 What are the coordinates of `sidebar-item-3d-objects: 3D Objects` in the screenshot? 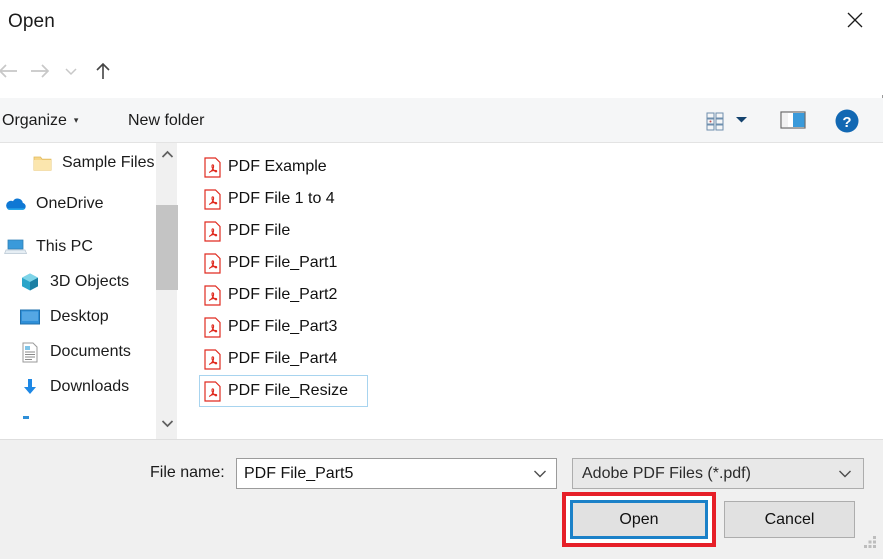 It's located at (86, 282).